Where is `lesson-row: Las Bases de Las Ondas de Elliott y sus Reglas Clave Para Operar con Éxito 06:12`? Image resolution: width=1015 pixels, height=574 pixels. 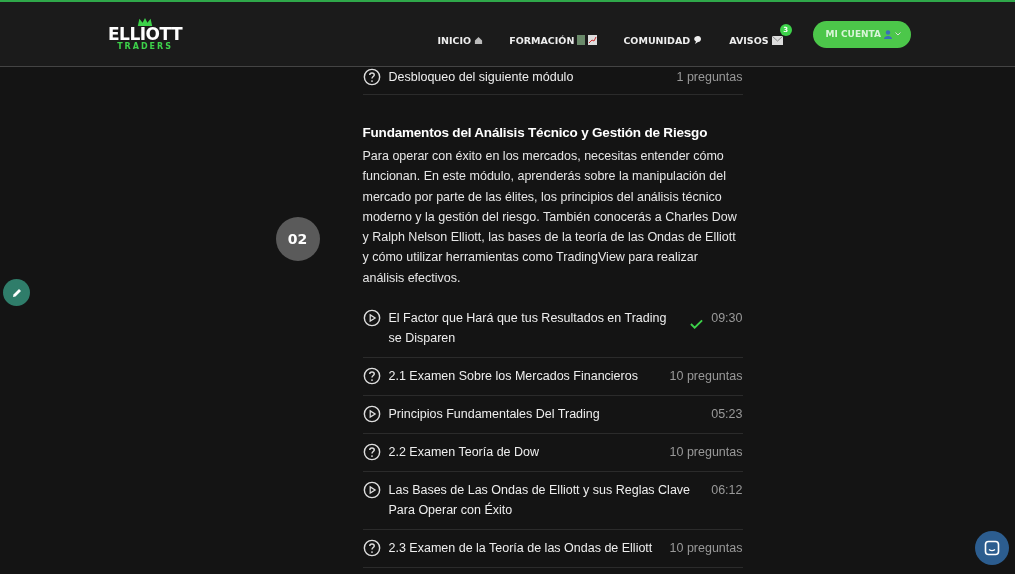
lesson-row: Las Bases de Las Ondas de Elliott y sus Reglas Clave Para Operar con Éxito 06:12 is located at coordinates (552, 501).